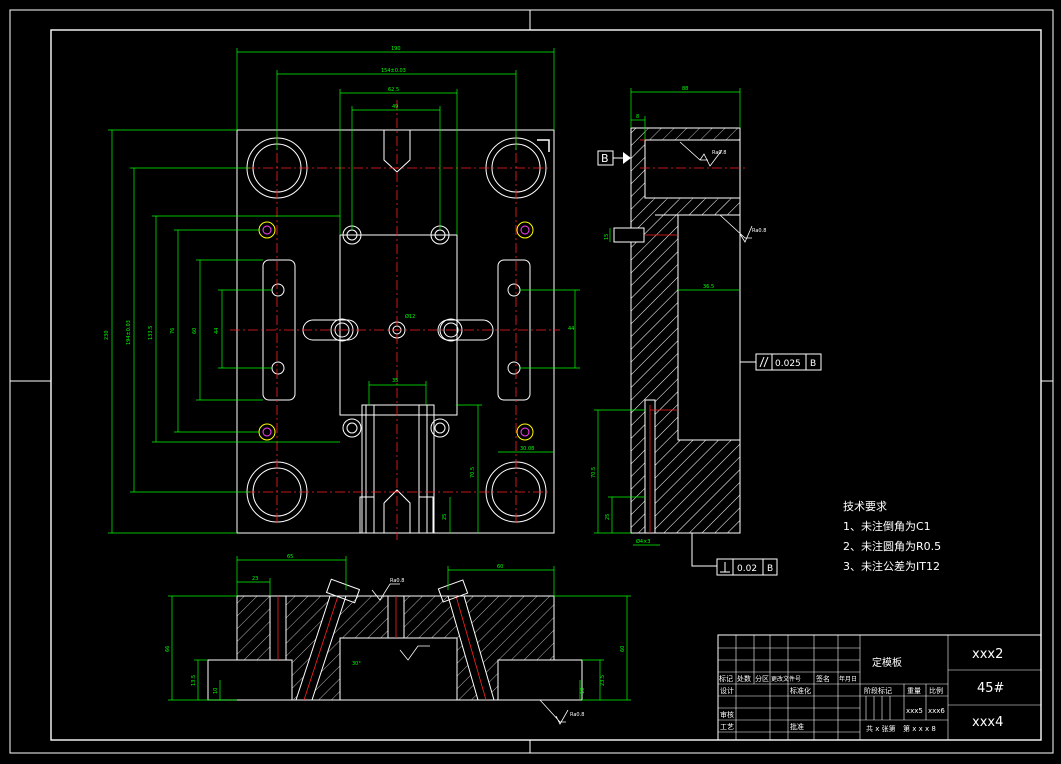 The image size is (1061, 764). Describe the element at coordinates (397, 581) in the screenshot. I see `roughness-3: Ra0.8` at that location.